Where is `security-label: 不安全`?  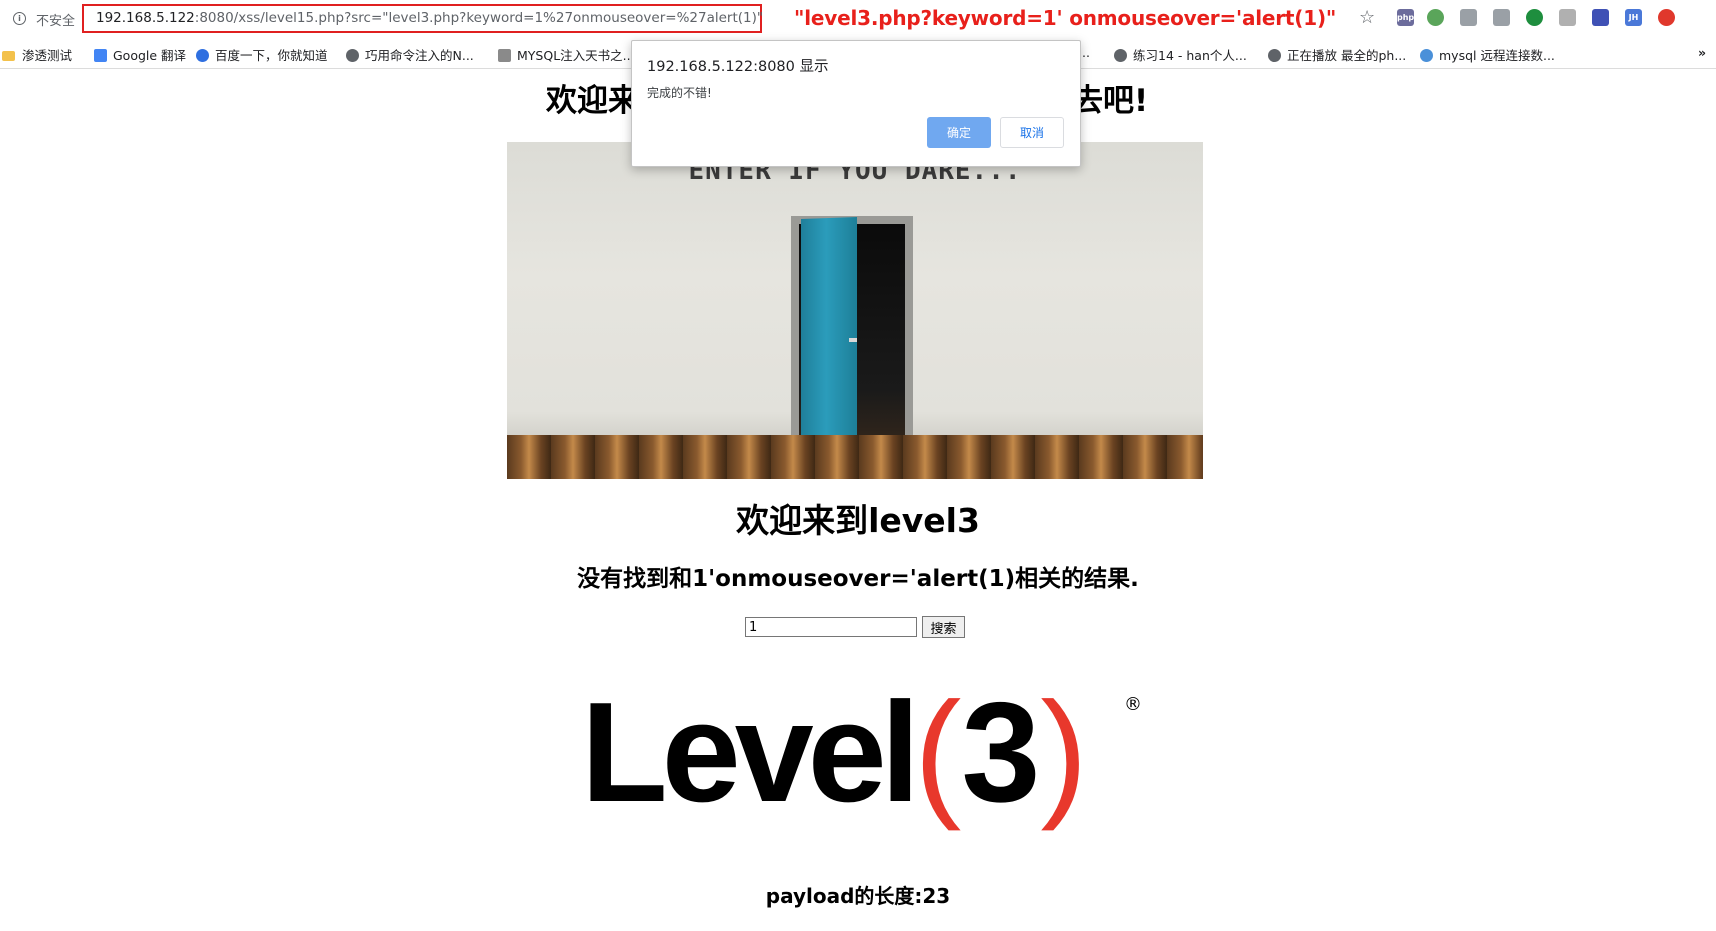 security-label: 不安全 is located at coordinates (55, 19).